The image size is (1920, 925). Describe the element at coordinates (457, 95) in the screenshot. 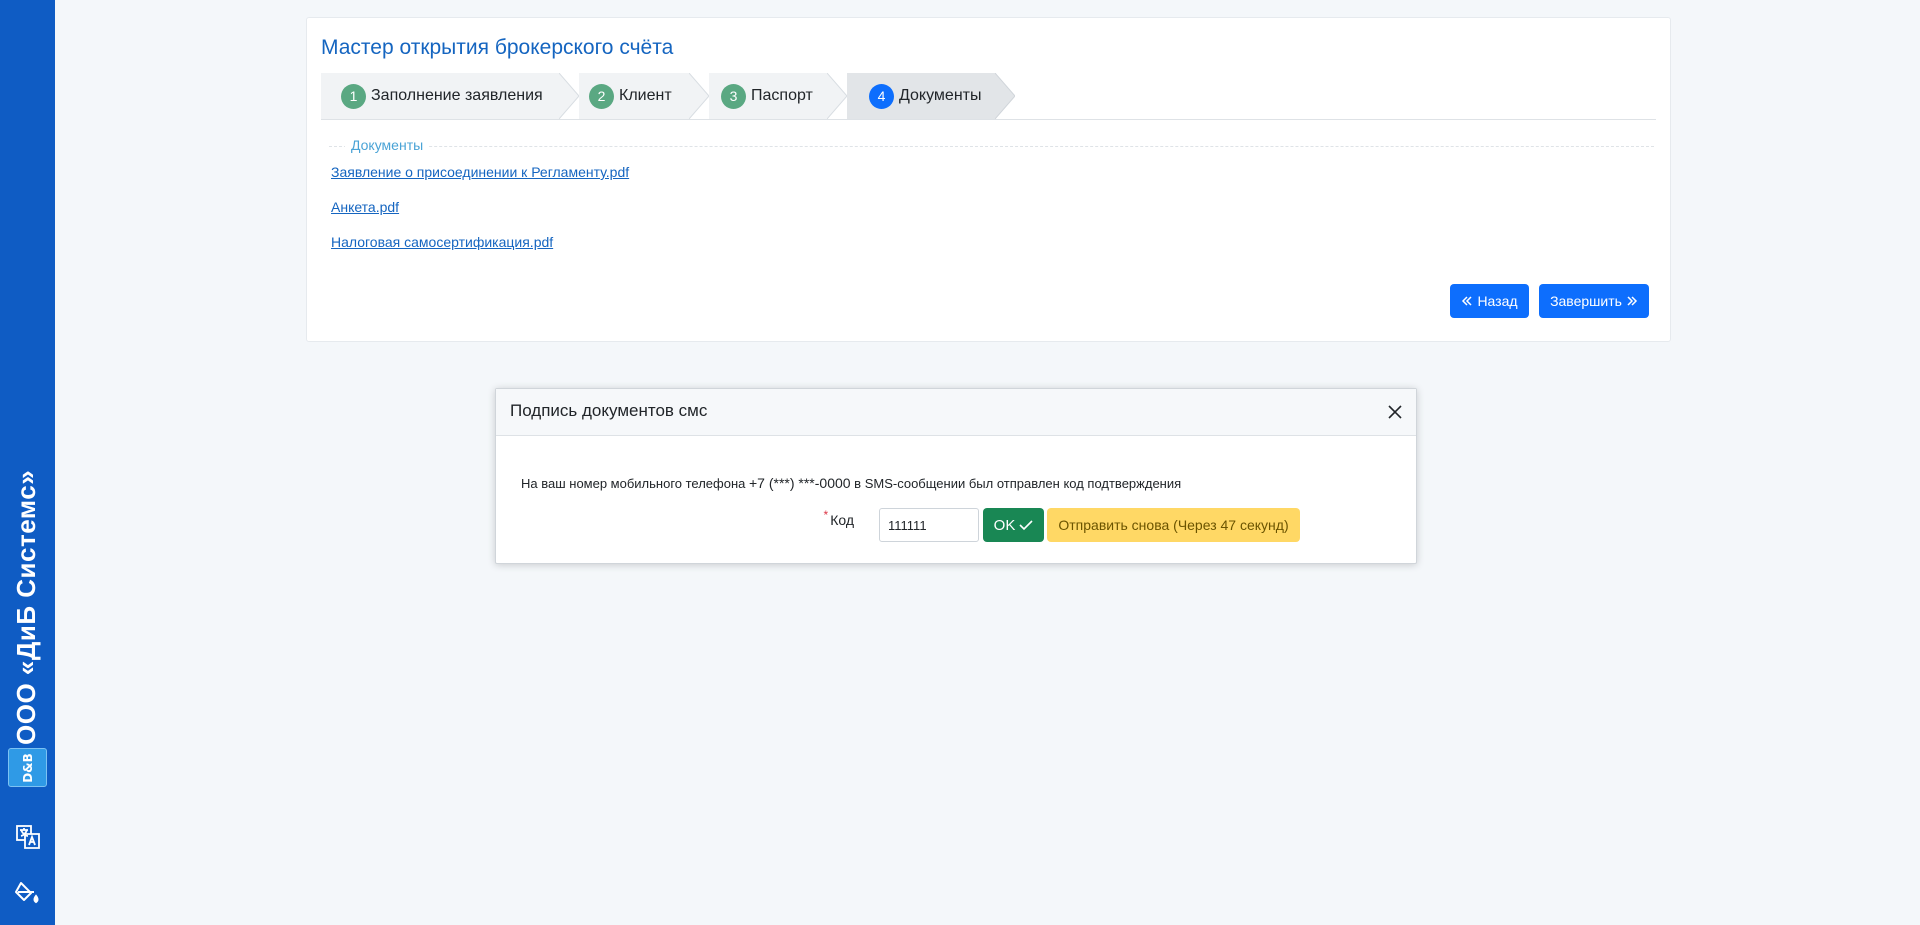

I see `step-label: Заполнение заявления` at that location.